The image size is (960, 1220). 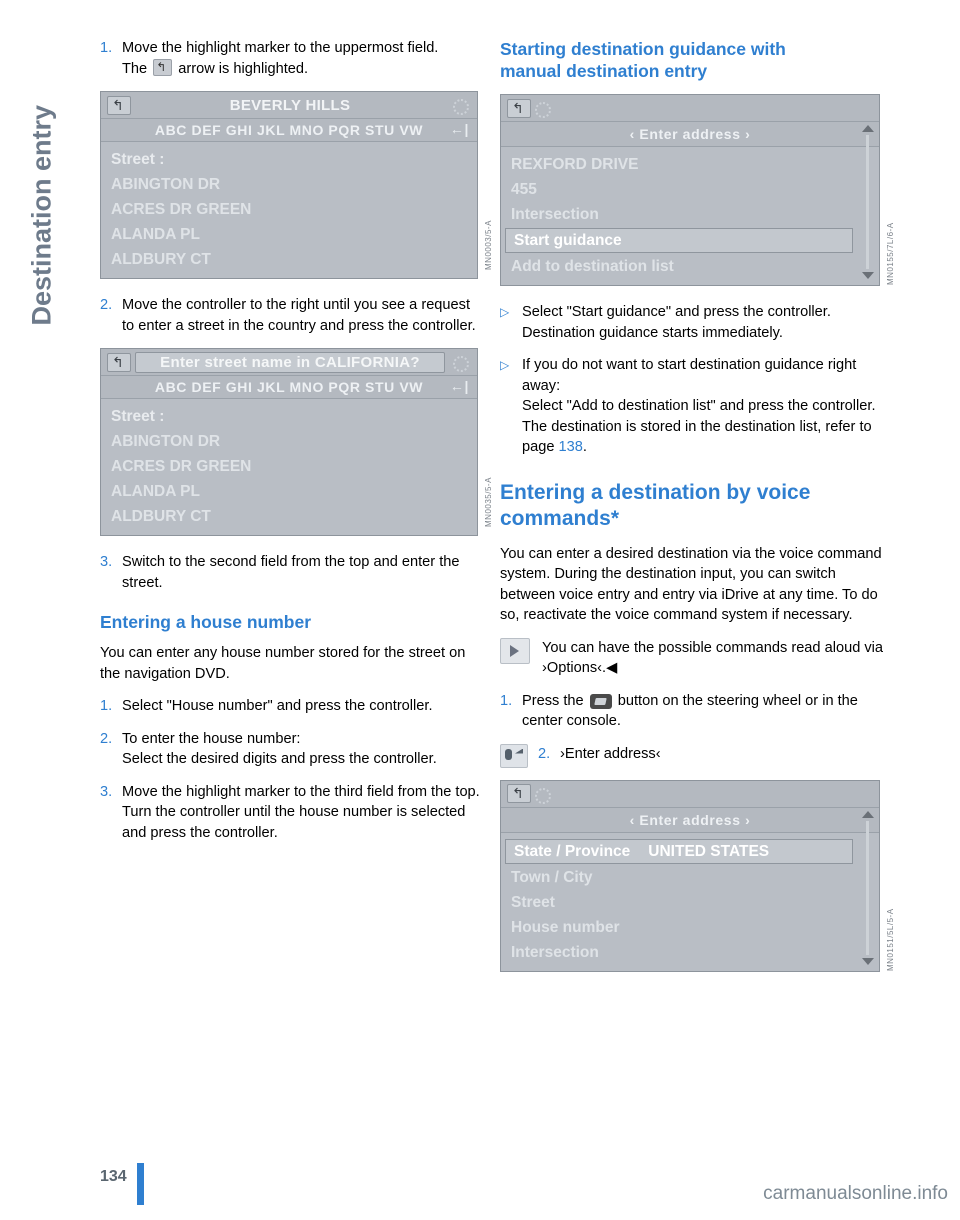 What do you see at coordinates (106, 791) in the screenshot?
I see `list-marker: 3.` at bounding box center [106, 791].